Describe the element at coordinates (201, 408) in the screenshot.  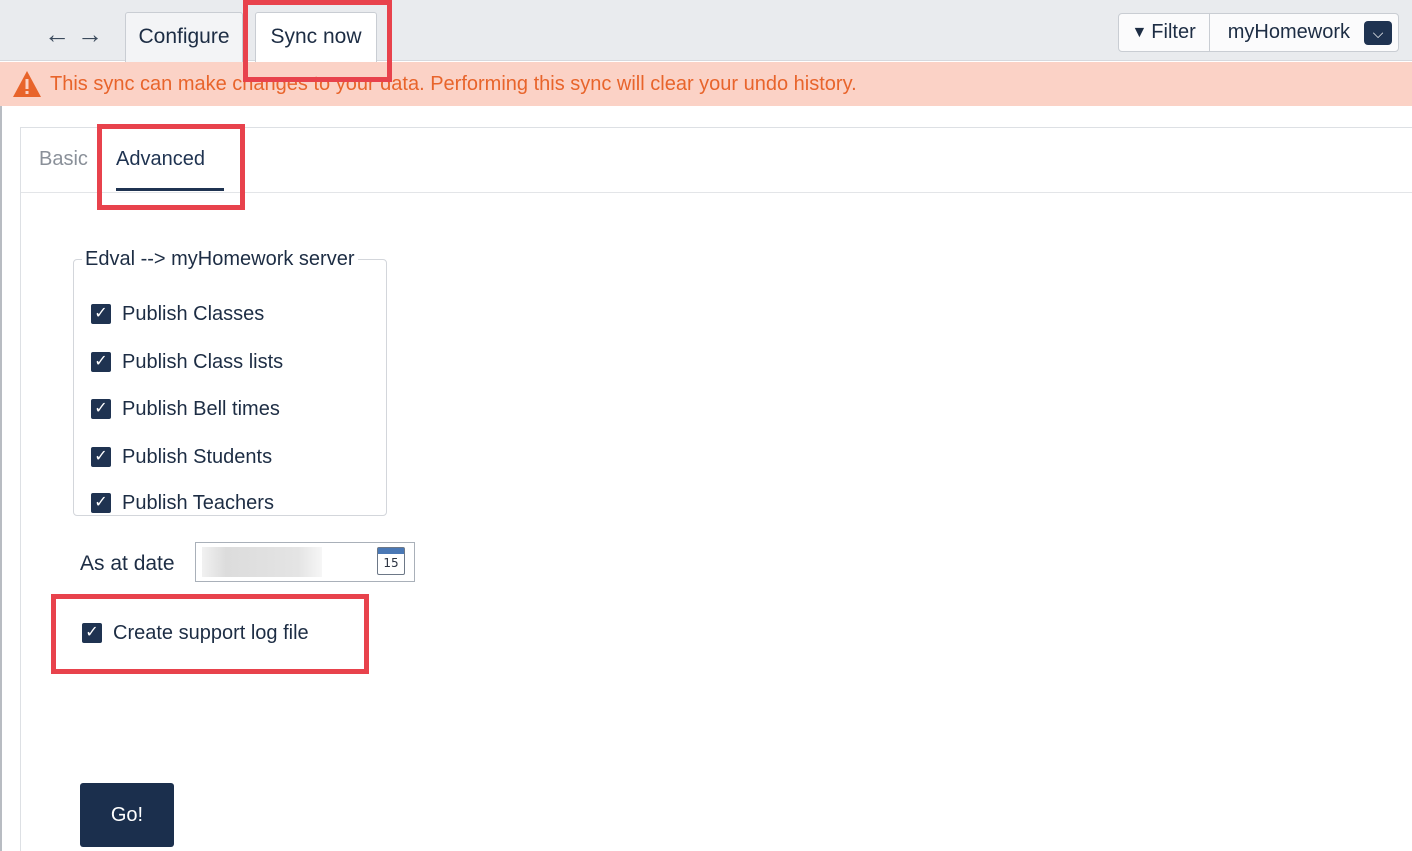
I see `checkbox-label: Publish Bell times` at that location.